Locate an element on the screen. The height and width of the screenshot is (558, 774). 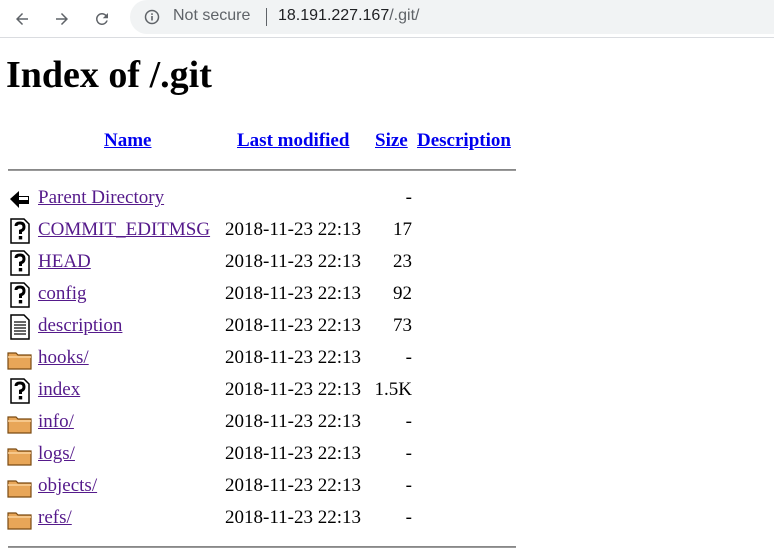
info-icon is located at coordinates (152, 17).